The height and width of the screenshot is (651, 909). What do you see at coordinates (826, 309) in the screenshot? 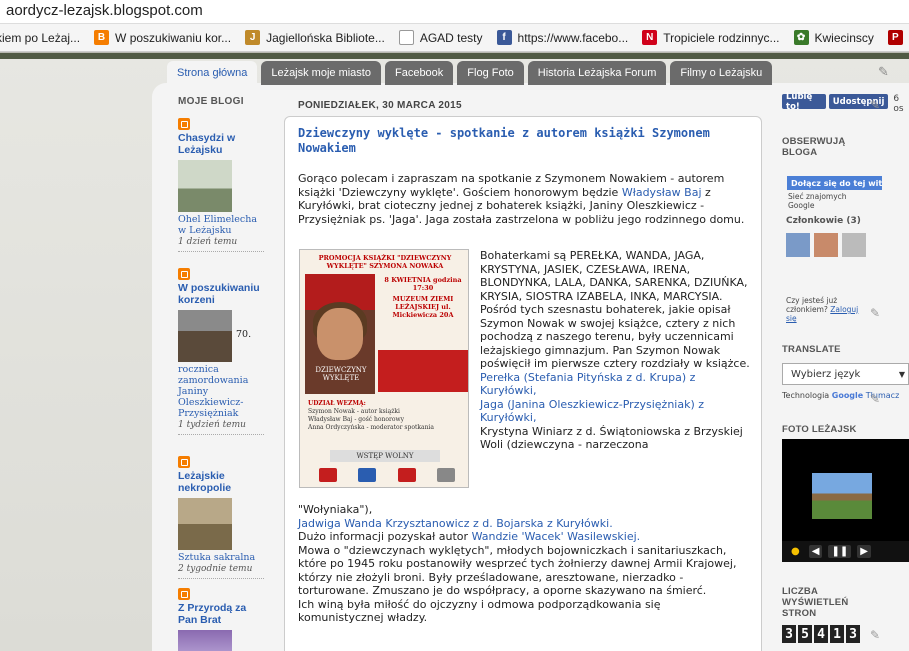
I see `already-member-text: Czy jesteś już członkiem? Zaloguj się` at bounding box center [826, 309].